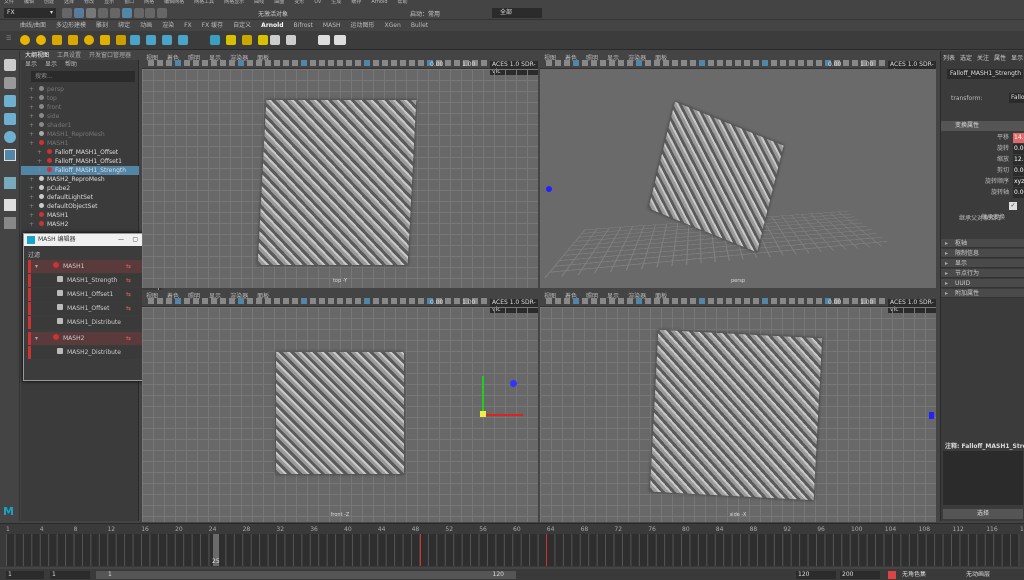  I want to click on shelf-tab: Arnold, so click(272, 25).